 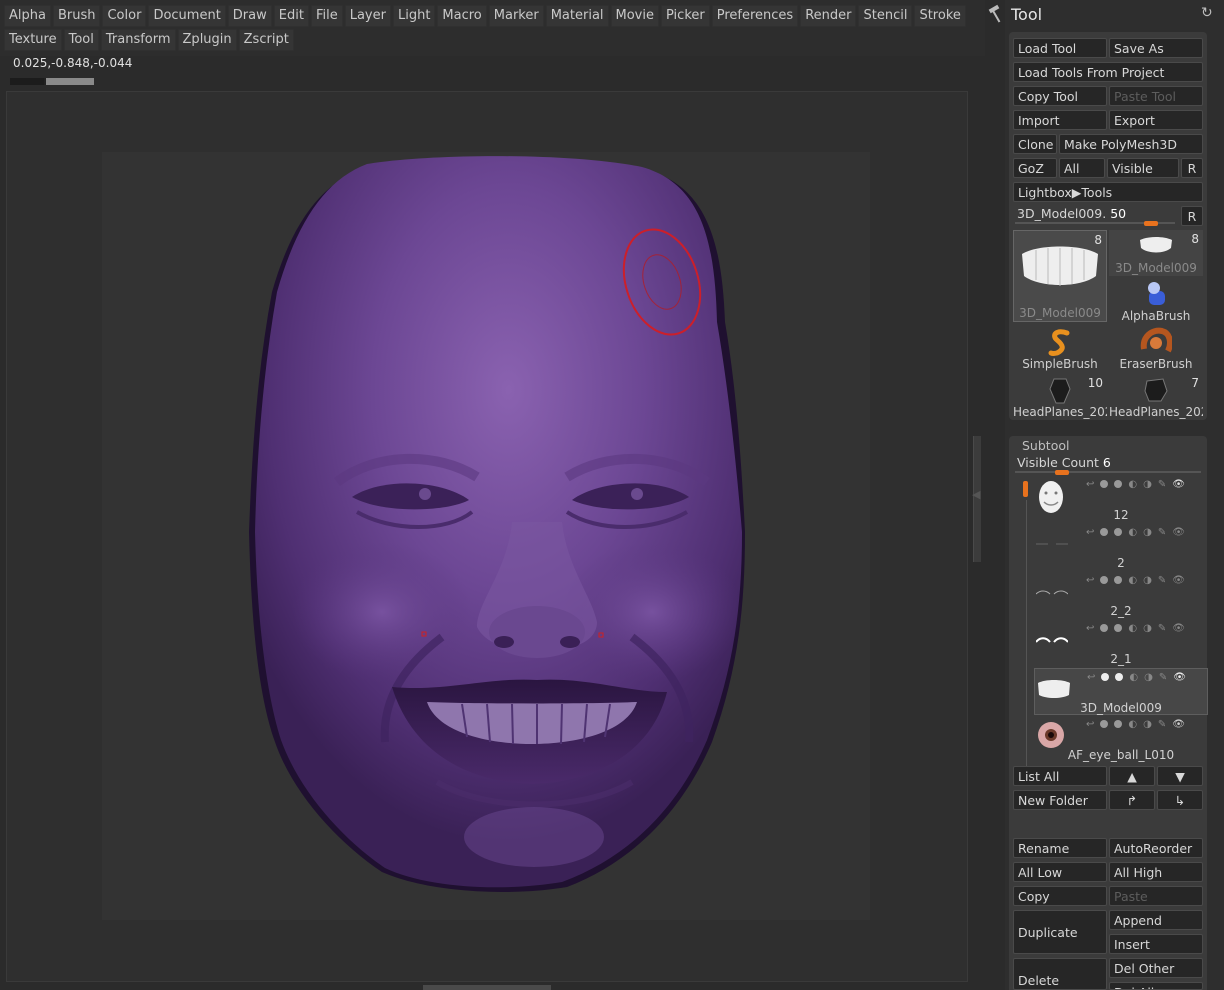 What do you see at coordinates (487, 987) in the screenshot?
I see `bottom-shelf-handle` at bounding box center [487, 987].